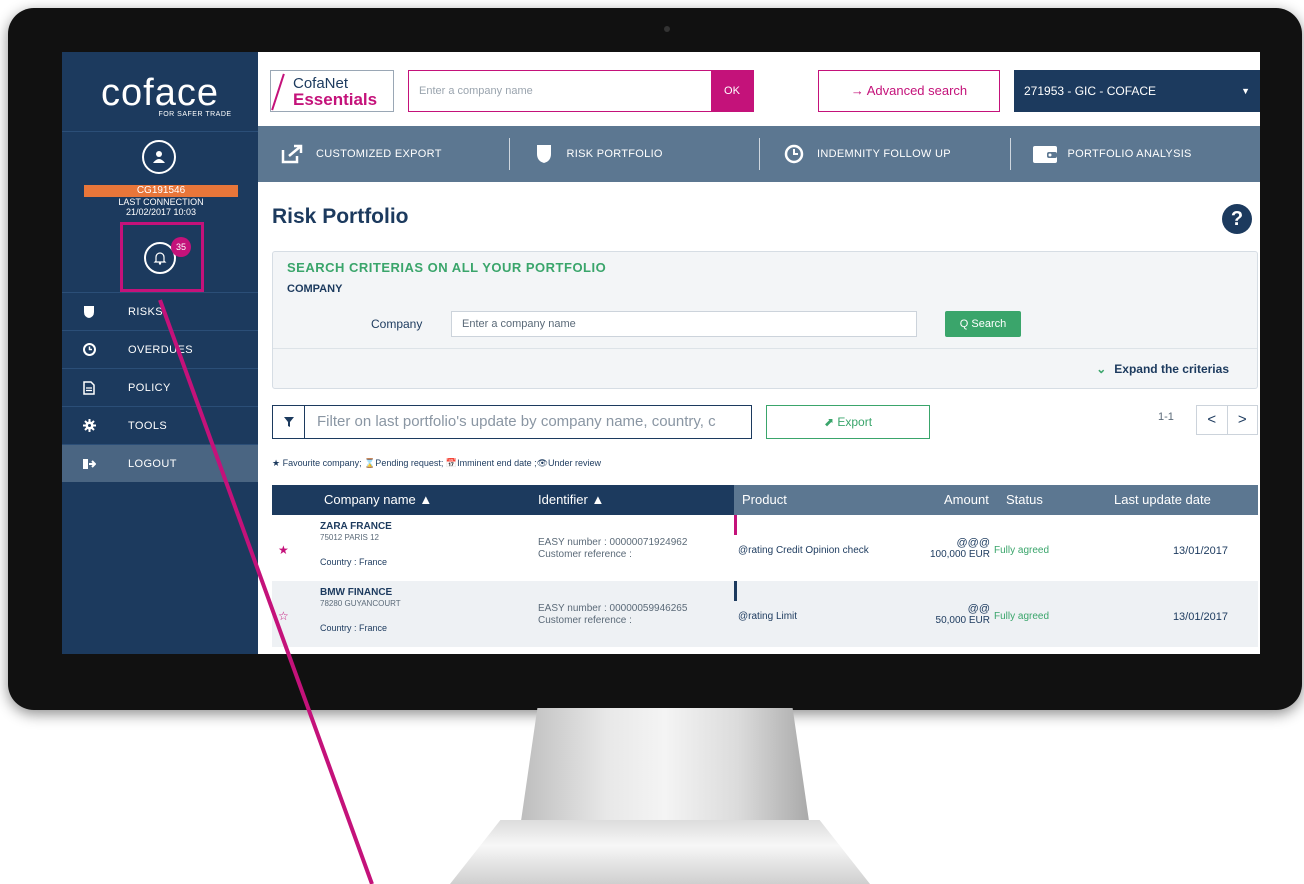 The image size is (1304, 884). What do you see at coordinates (315, 289) in the screenshot?
I see `criteria-section: COMPANY` at bounding box center [315, 289].